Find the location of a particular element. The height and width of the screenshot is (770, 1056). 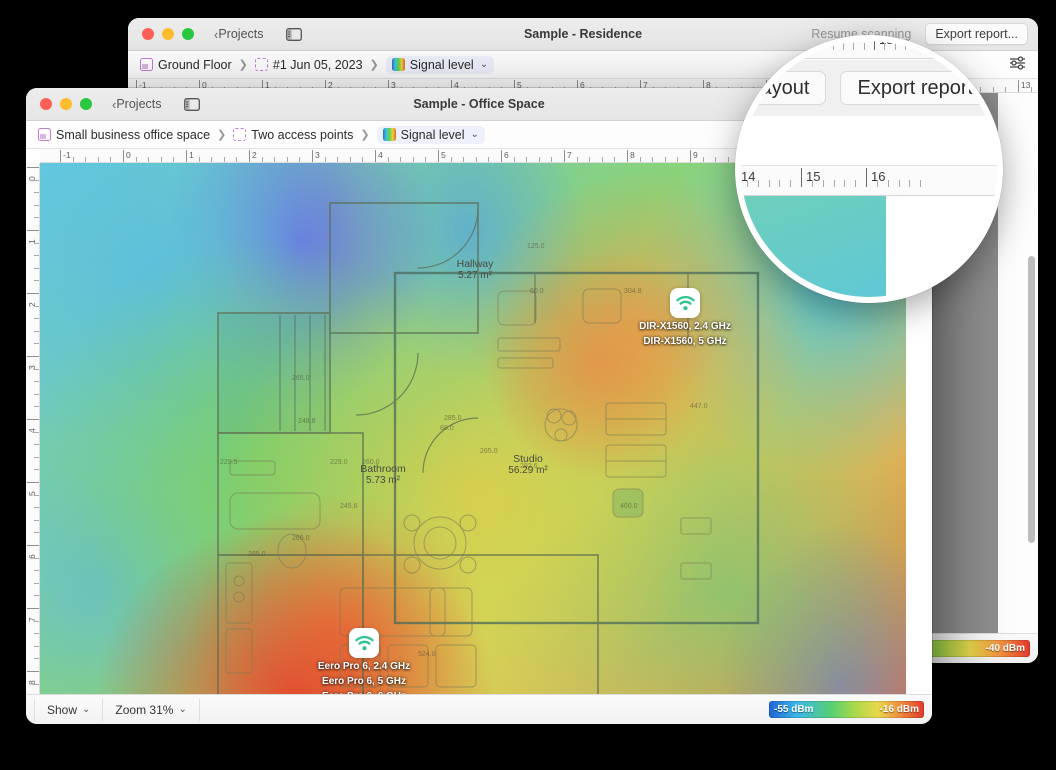

dimension-label: 60.0 is located at coordinates (537, 291).